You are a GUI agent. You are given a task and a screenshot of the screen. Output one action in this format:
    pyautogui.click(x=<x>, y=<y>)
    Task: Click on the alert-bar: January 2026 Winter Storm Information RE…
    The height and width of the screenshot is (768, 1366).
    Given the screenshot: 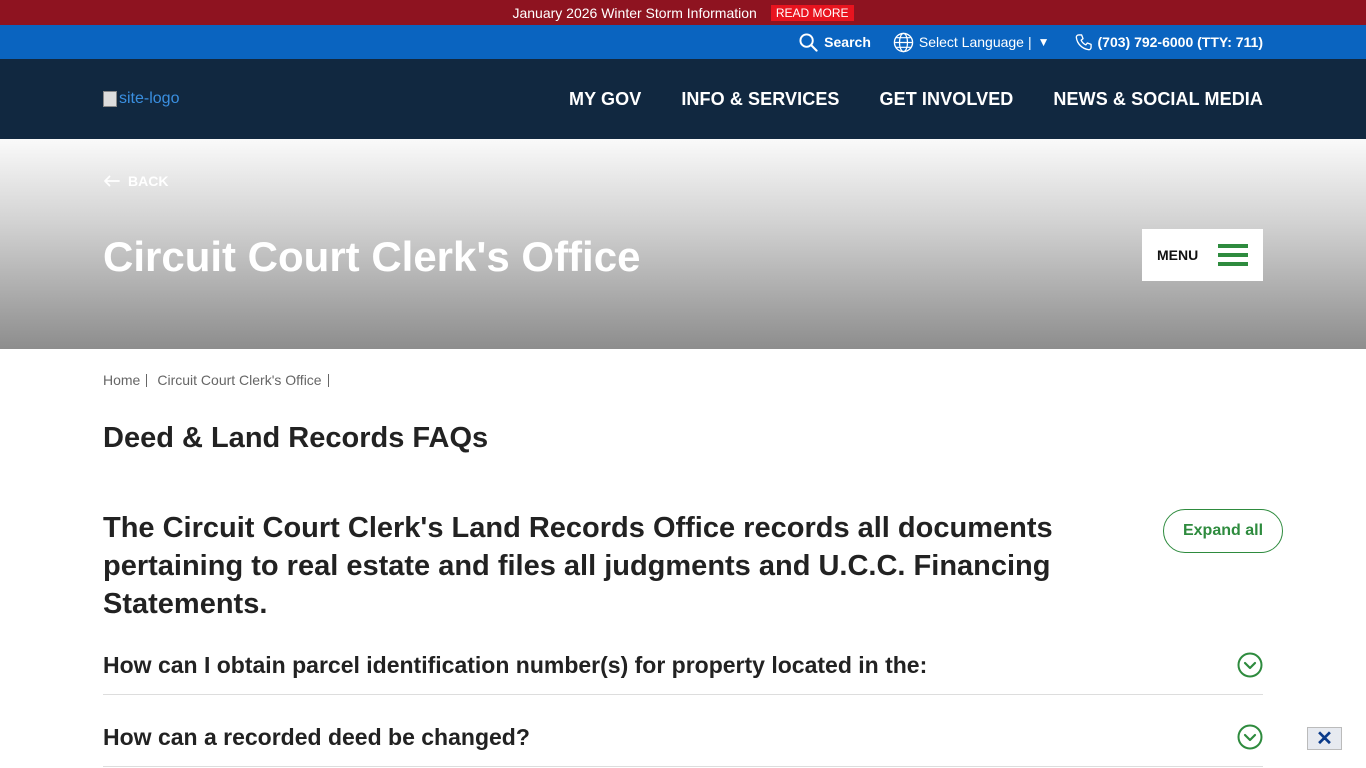 What is the action you would take?
    pyautogui.click(x=683, y=12)
    